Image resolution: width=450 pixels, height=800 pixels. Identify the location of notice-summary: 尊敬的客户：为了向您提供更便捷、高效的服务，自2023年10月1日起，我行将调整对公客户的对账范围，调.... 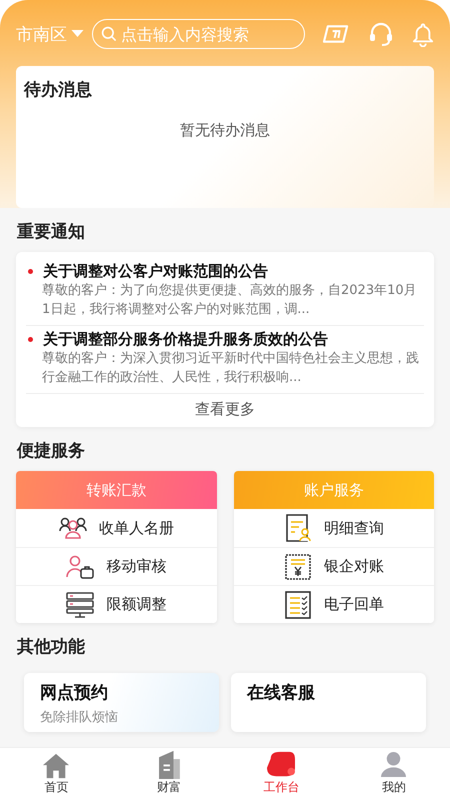
(229, 300).